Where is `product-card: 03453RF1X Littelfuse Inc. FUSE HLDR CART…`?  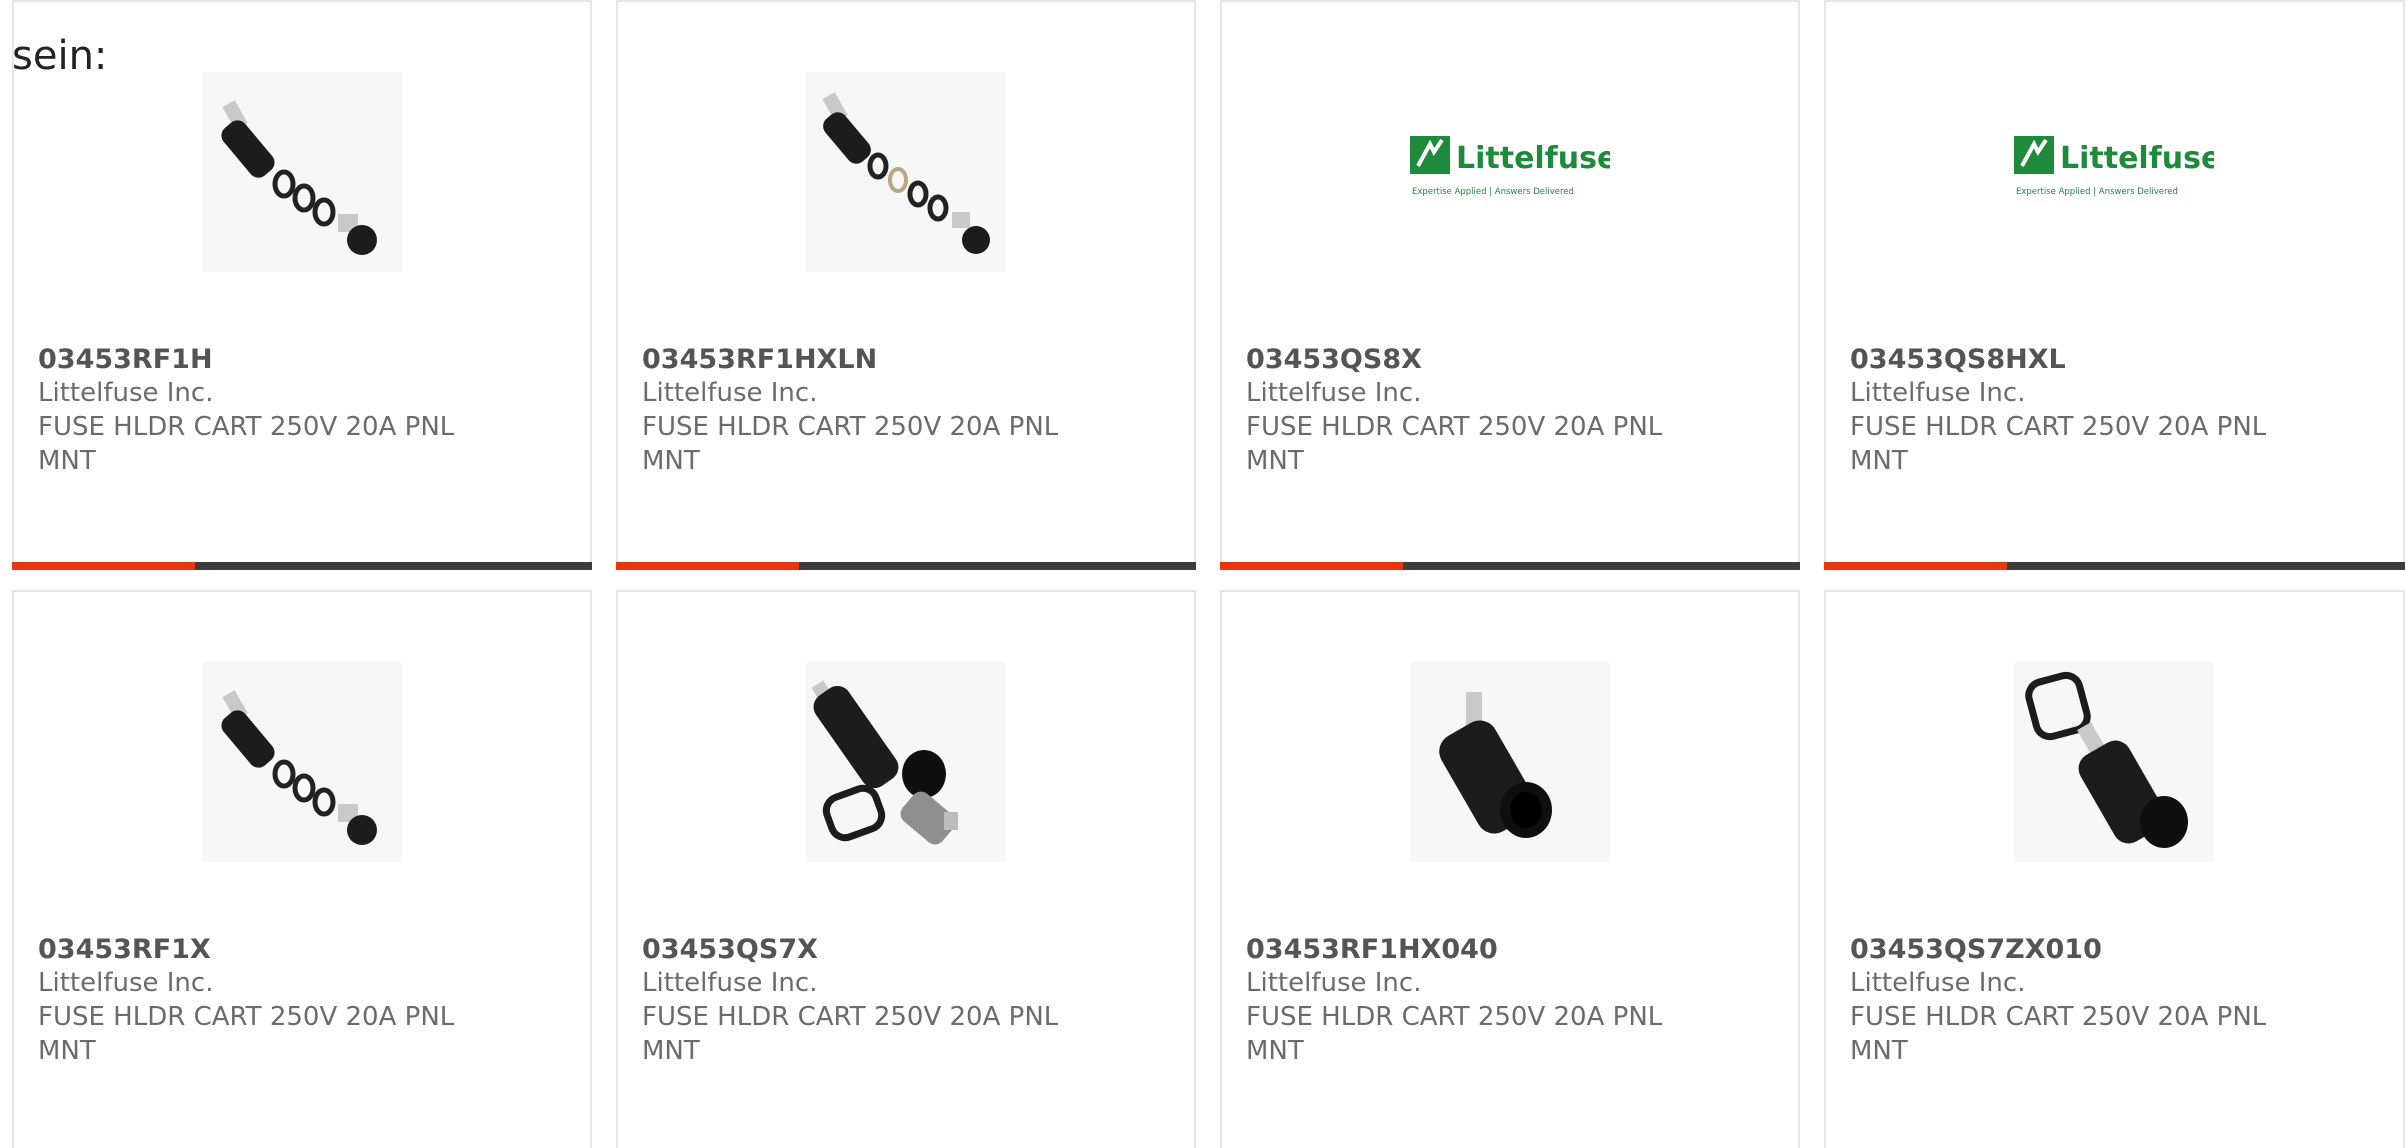
product-card: 03453RF1X Littelfuse Inc. FUSE HLDR CART… is located at coordinates (302, 869).